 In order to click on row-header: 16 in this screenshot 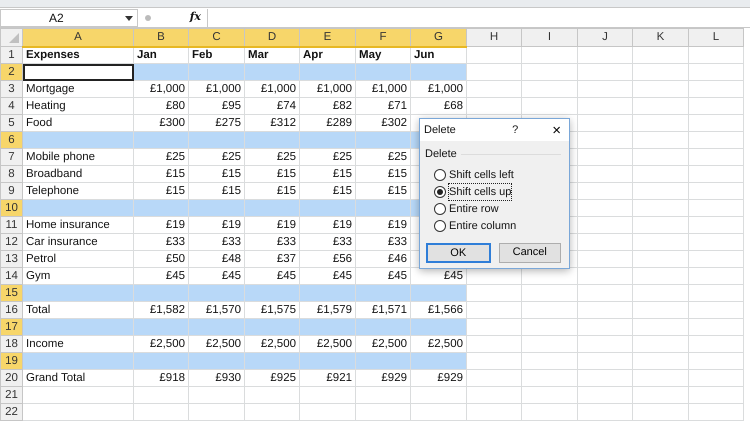, I will do `click(11, 310)`.